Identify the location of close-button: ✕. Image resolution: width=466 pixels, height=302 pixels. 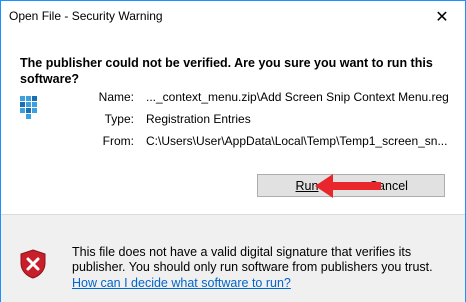
(442, 16).